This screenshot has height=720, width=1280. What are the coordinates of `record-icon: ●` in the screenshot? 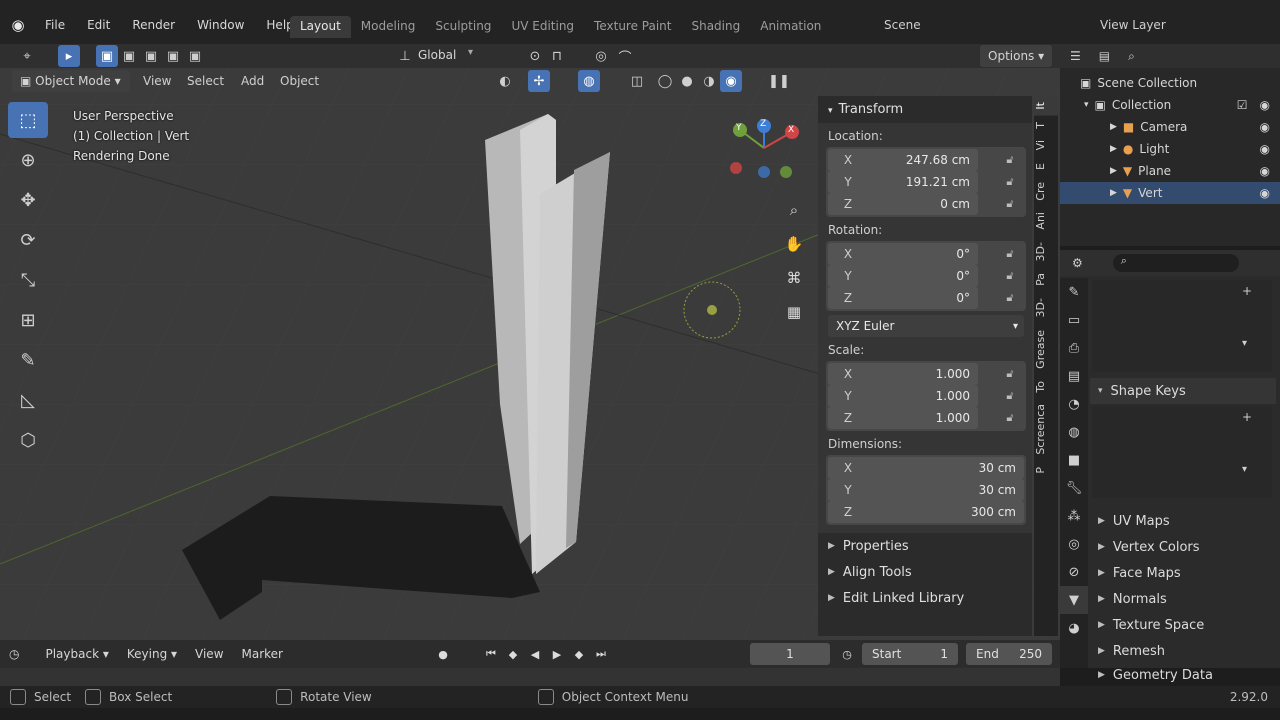 It's located at (443, 654).